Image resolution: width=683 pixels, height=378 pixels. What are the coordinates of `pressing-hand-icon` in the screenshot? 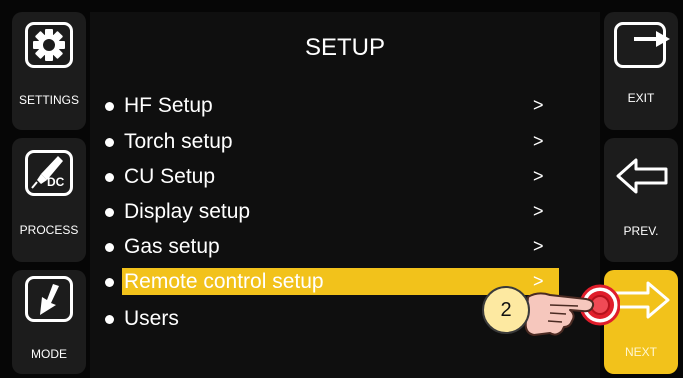 It's located at (570, 312).